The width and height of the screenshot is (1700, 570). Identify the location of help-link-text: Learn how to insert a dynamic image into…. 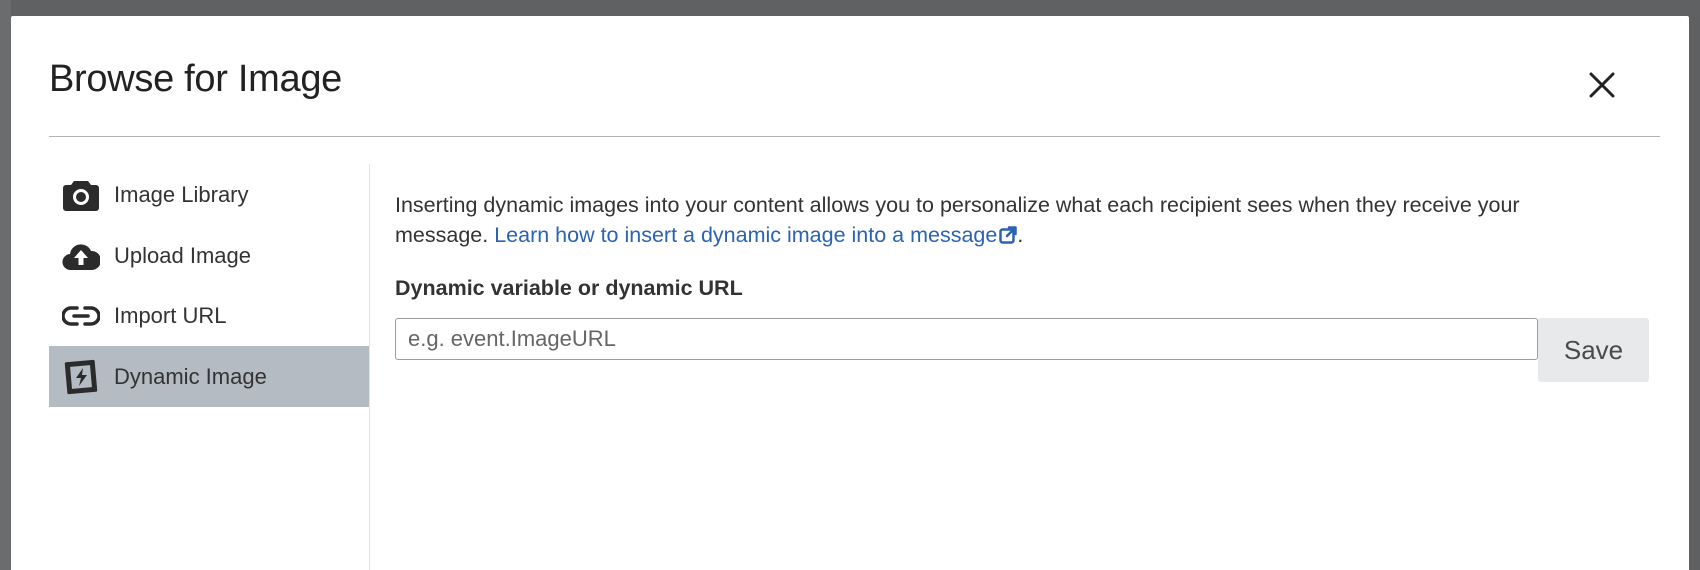
(746, 235).